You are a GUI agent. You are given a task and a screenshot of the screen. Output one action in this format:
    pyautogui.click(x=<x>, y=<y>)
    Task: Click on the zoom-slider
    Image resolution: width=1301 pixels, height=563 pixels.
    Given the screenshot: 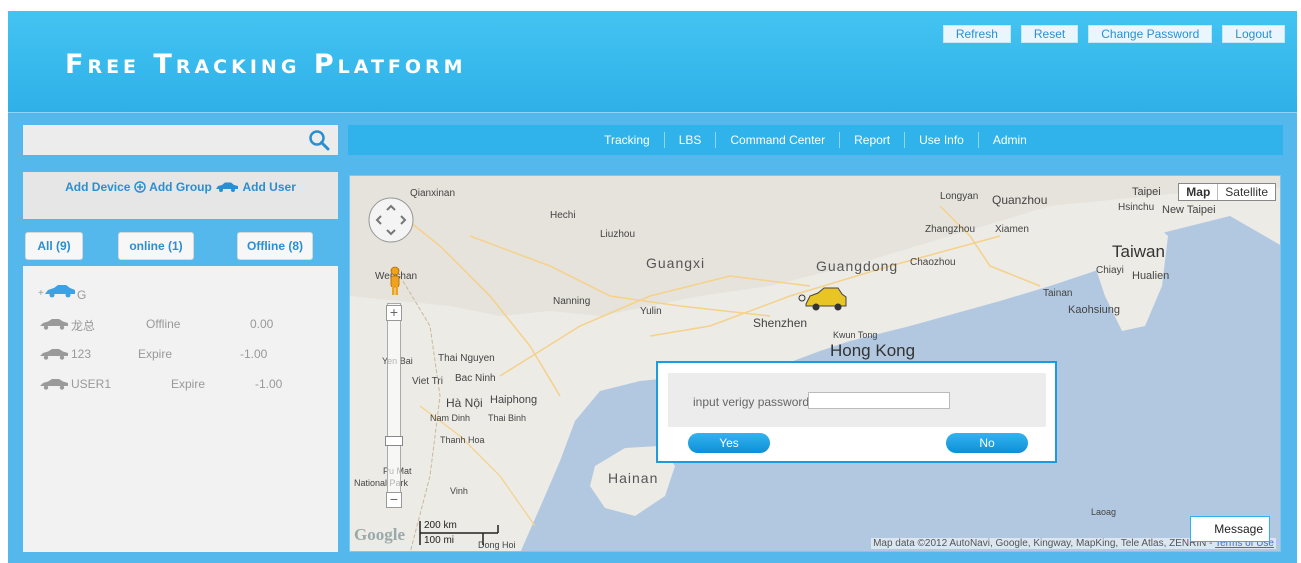 What is the action you would take?
    pyautogui.click(x=394, y=405)
    